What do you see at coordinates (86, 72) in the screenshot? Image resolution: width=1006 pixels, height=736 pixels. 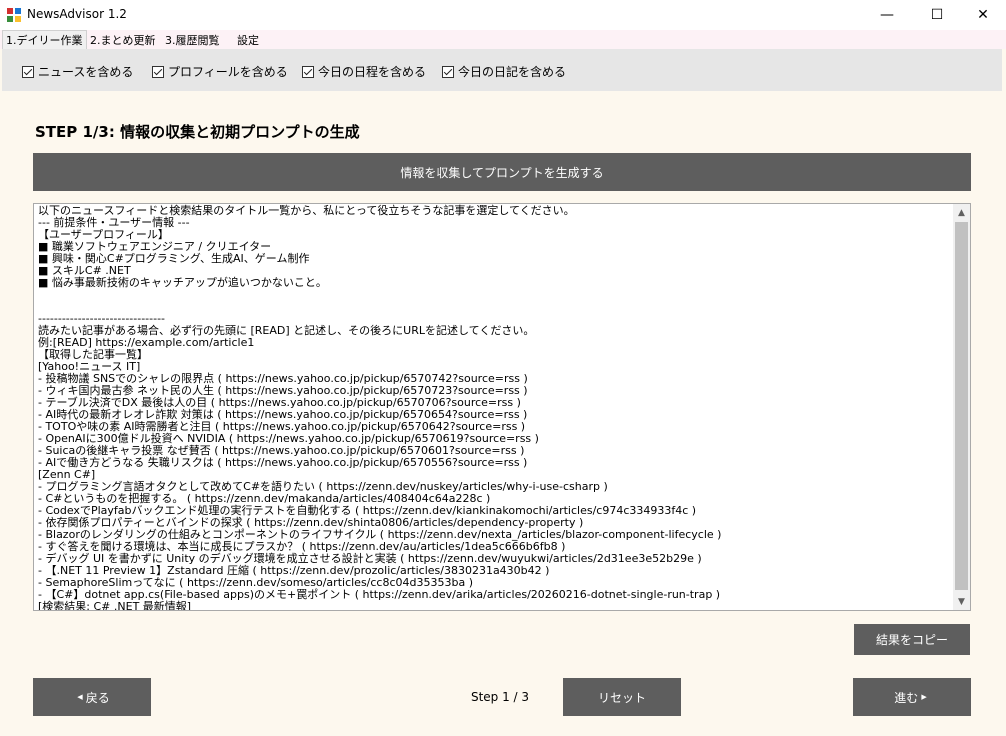 I see `include-news-label: ニュースを含める` at bounding box center [86, 72].